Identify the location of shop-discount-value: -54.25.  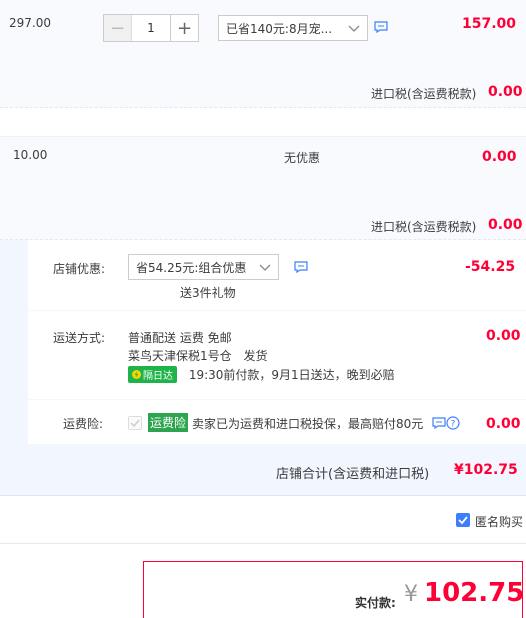
(490, 267).